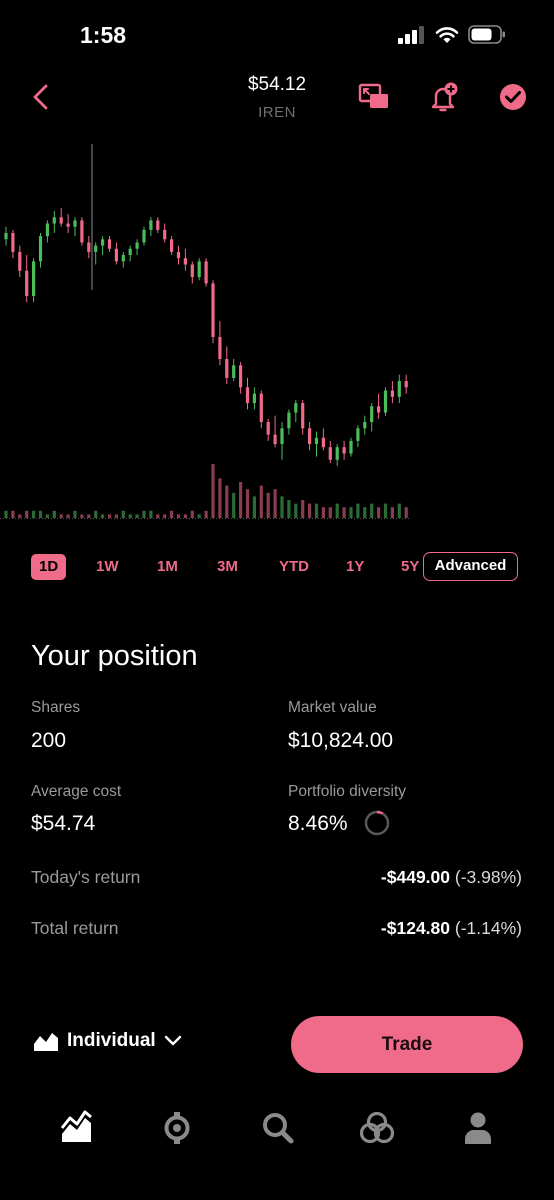 This screenshot has width=554, height=1200. I want to click on range-tab-5y: 5Y, so click(410, 567).